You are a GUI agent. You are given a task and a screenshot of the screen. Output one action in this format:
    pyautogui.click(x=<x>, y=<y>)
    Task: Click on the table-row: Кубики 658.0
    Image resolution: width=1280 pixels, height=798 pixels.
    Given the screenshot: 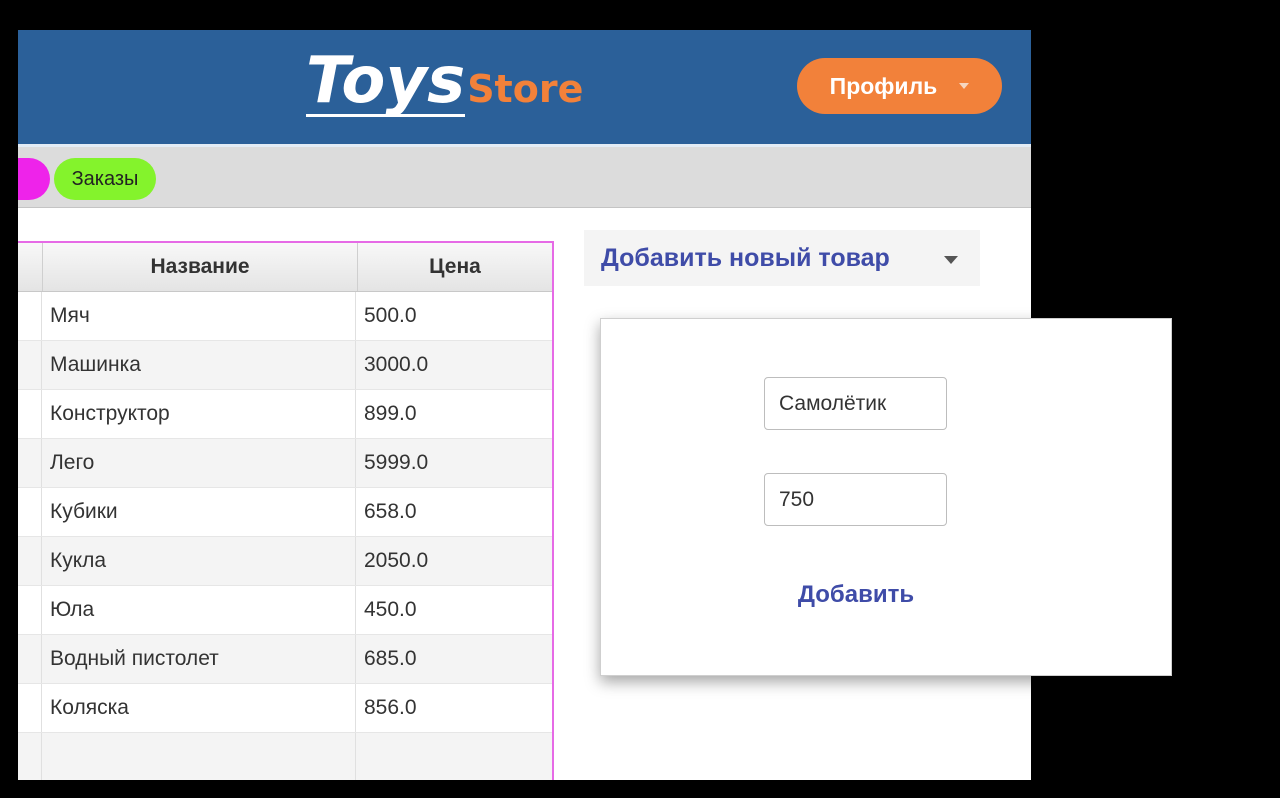 What is the action you would take?
    pyautogui.click(x=285, y=512)
    